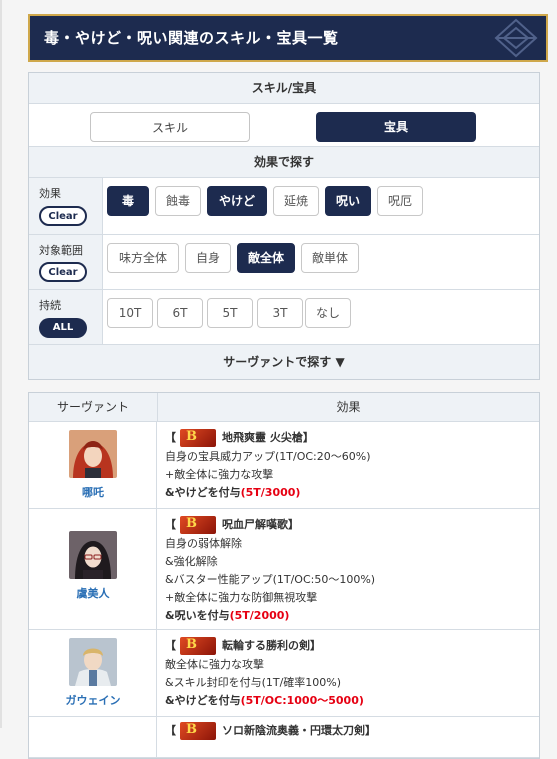 The height and width of the screenshot is (759, 557). What do you see at coordinates (400, 201) in the screenshot?
I see `effect-option-curse-disaster: 呪厄` at bounding box center [400, 201].